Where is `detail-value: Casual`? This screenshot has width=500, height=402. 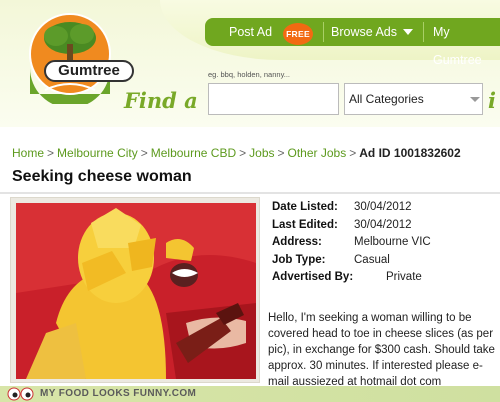 detail-value: Casual is located at coordinates (372, 259).